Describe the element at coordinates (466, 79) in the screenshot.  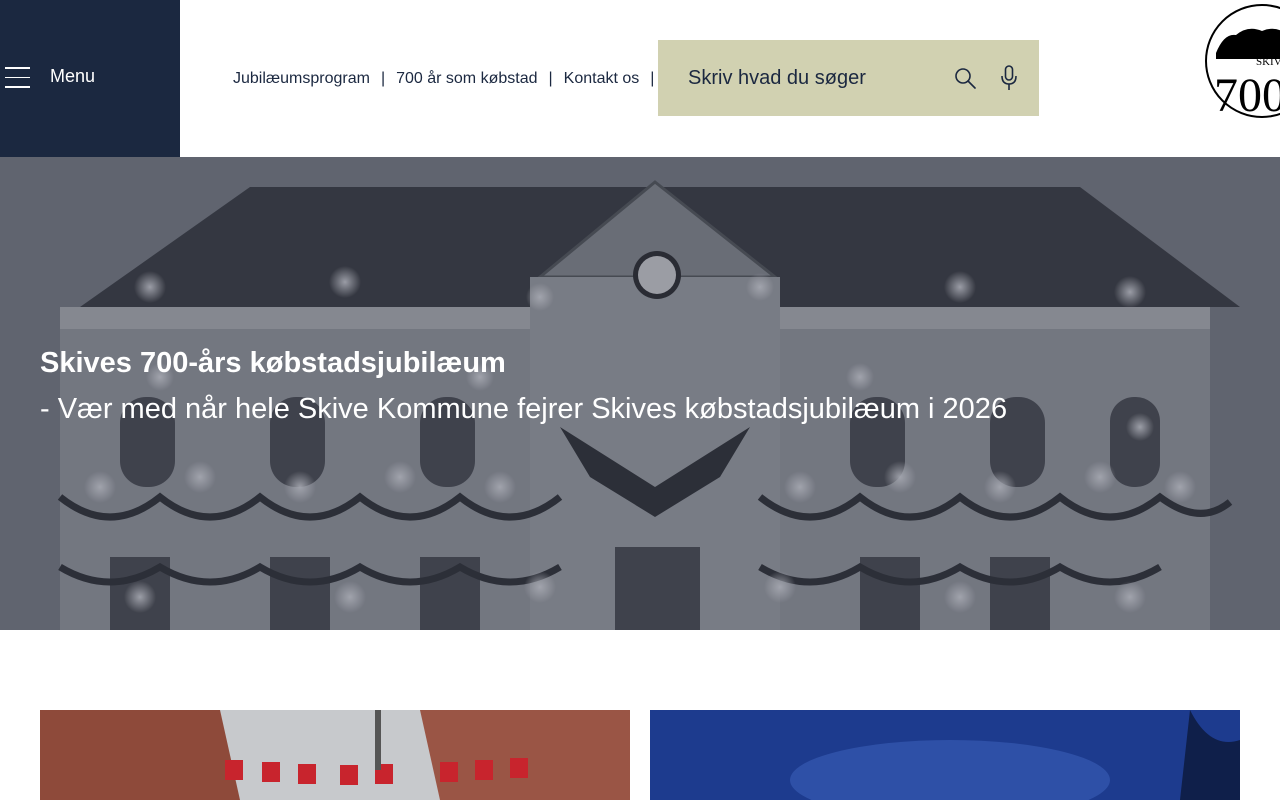
I see `nav-link-700-aar: 700 år som købstad` at that location.